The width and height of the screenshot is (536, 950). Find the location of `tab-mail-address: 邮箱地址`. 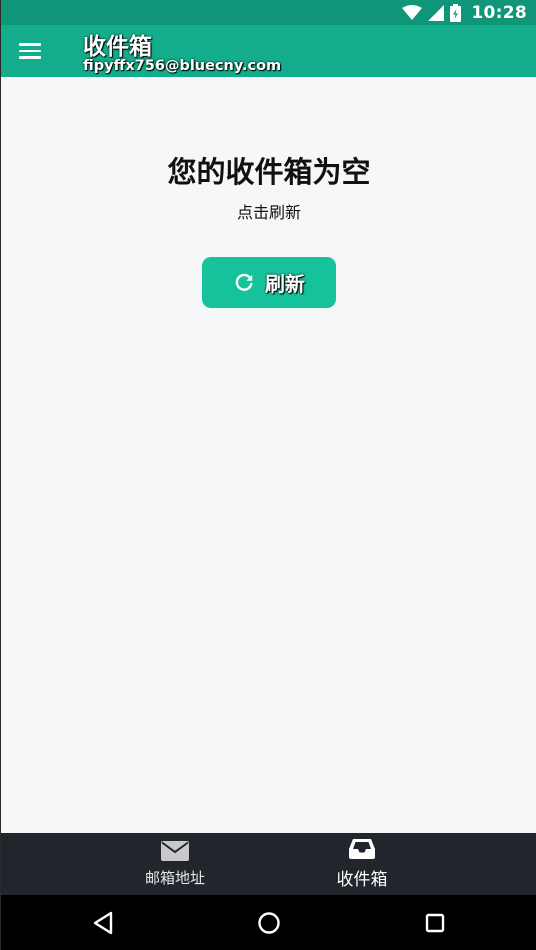

tab-mail-address: 邮箱地址 is located at coordinates (175, 864).